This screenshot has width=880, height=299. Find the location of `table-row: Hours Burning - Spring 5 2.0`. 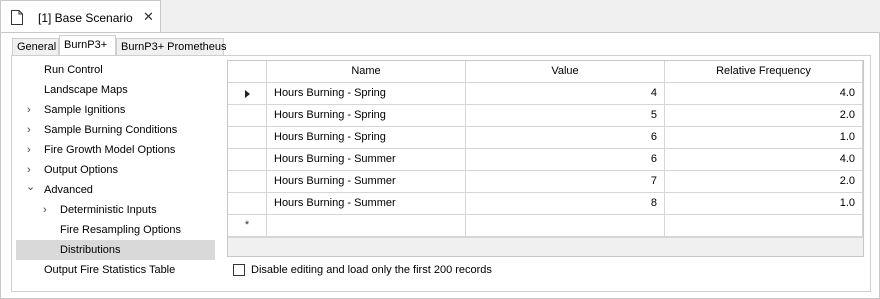

table-row: Hours Burning - Spring 5 2.0 is located at coordinates (545, 116).